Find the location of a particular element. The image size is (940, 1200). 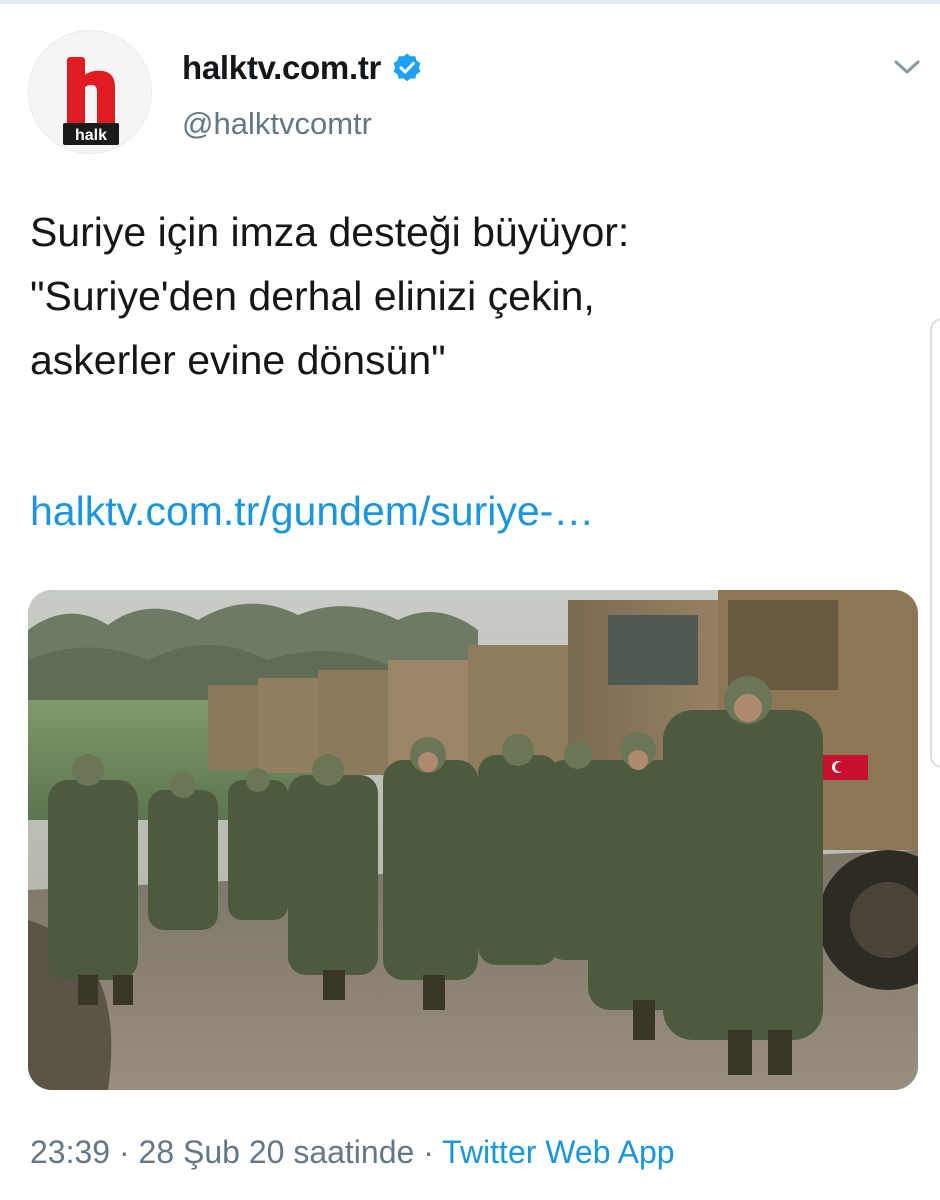

author-name-row: halktv.com.tr is located at coordinates (302, 68).